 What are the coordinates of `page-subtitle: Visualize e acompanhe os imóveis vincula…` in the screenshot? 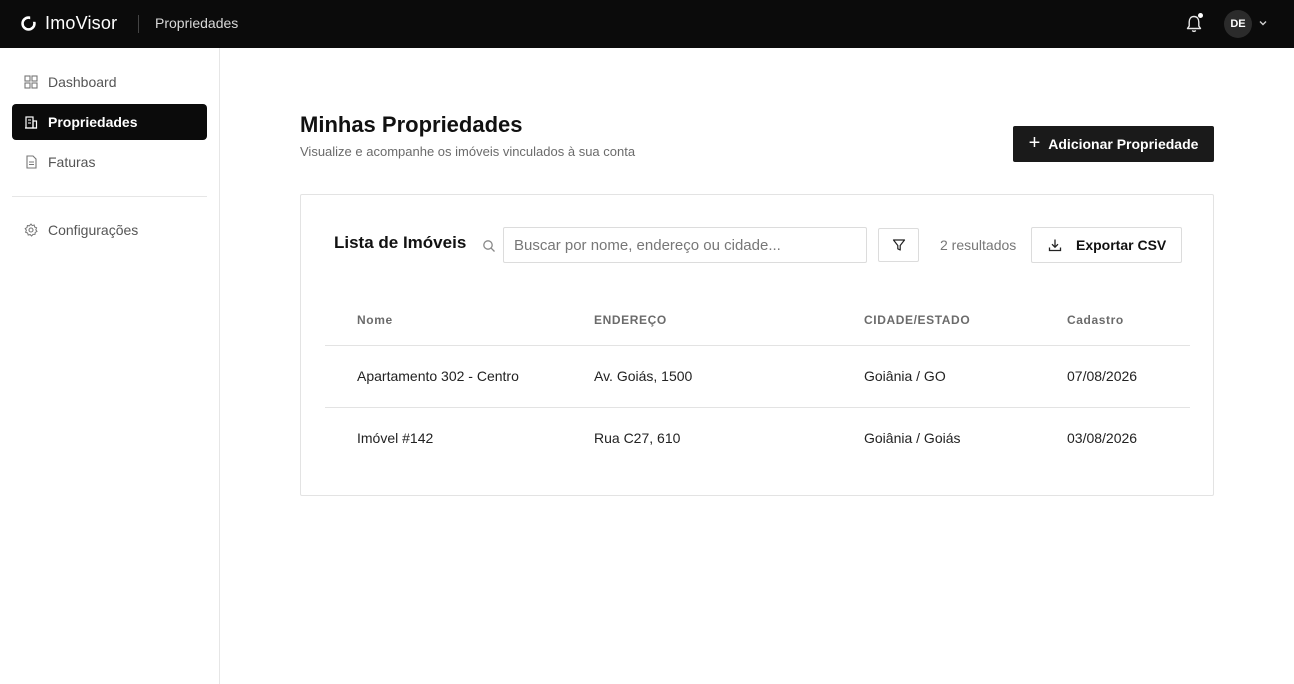 It's located at (468, 151).